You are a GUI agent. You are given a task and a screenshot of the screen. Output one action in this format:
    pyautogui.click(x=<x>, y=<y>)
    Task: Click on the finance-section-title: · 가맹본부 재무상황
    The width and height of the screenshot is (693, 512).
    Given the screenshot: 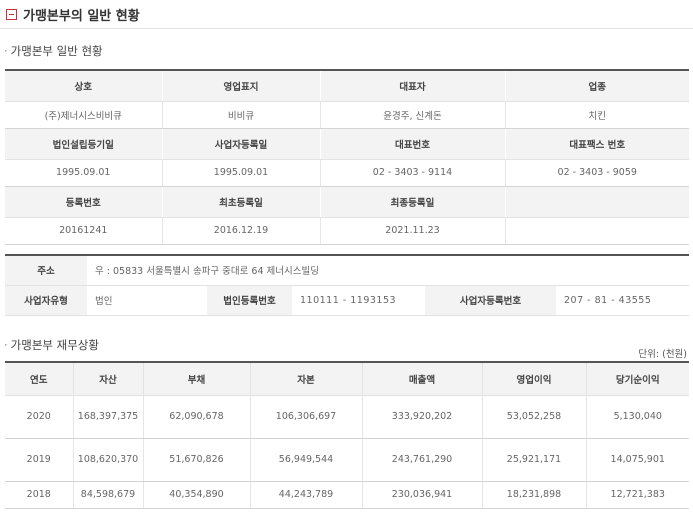 What is the action you would take?
    pyautogui.click(x=51, y=345)
    